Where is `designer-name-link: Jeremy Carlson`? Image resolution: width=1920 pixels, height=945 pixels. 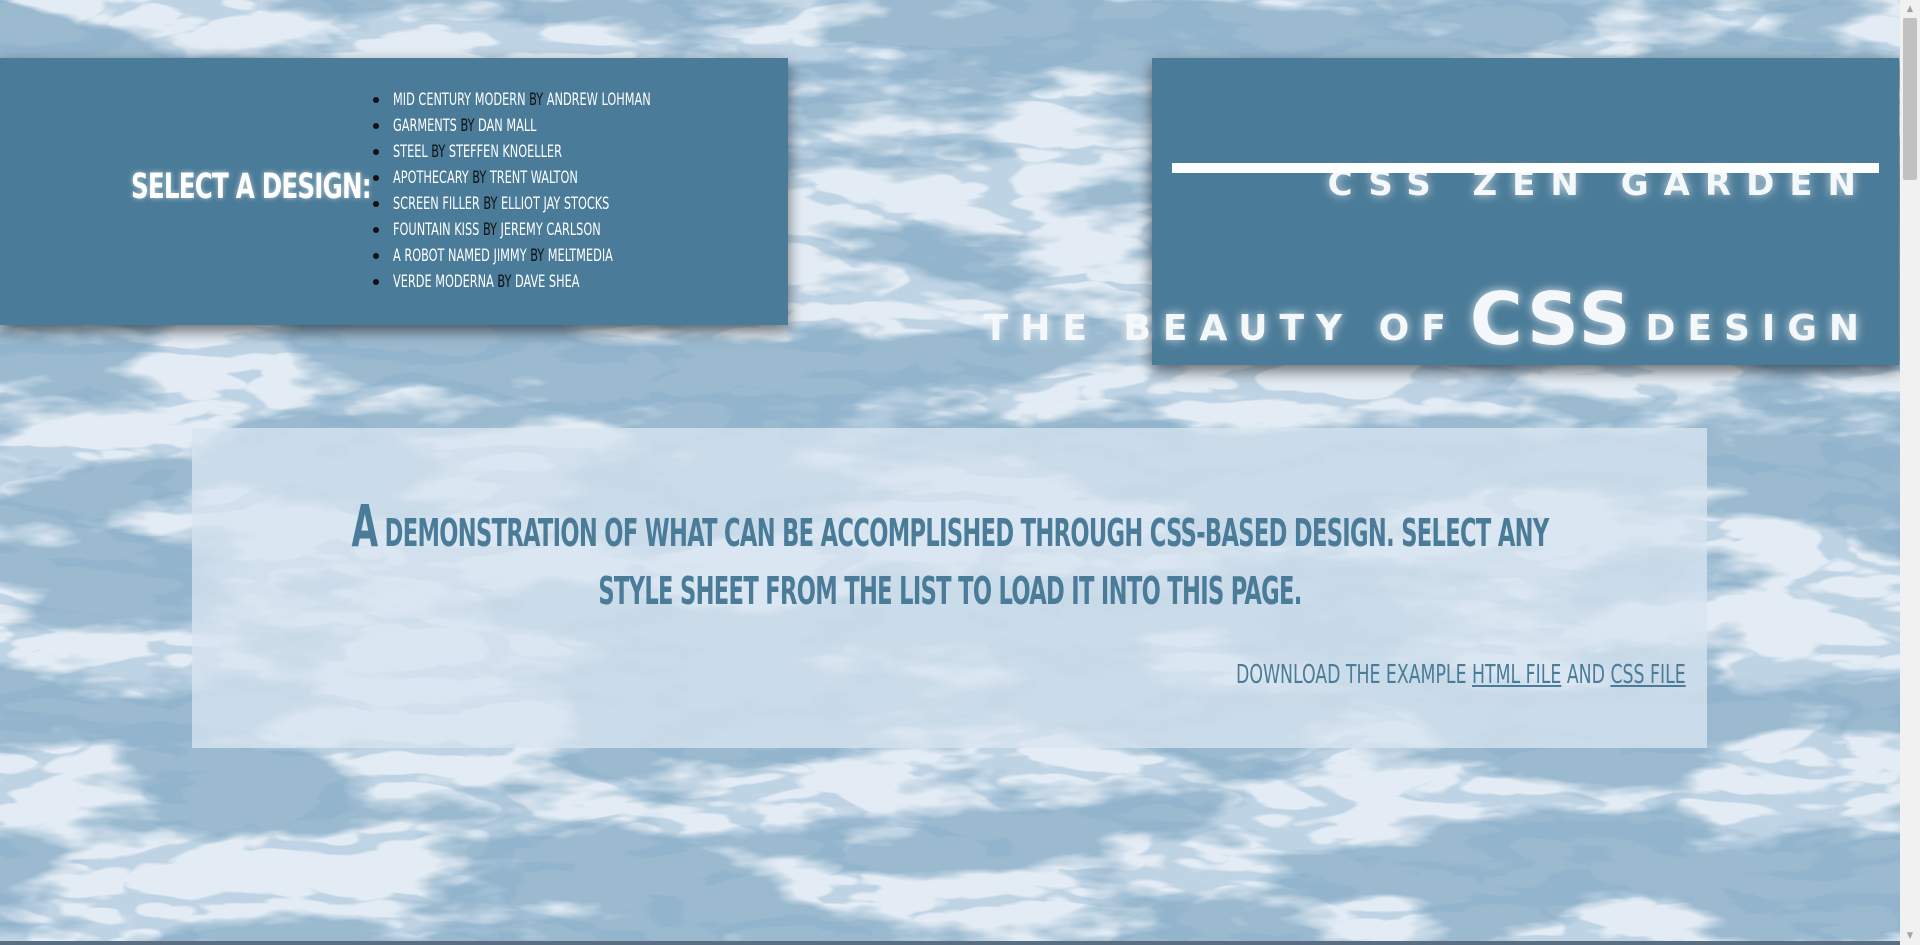
designer-name-link: Jeremy Carlson is located at coordinates (551, 230).